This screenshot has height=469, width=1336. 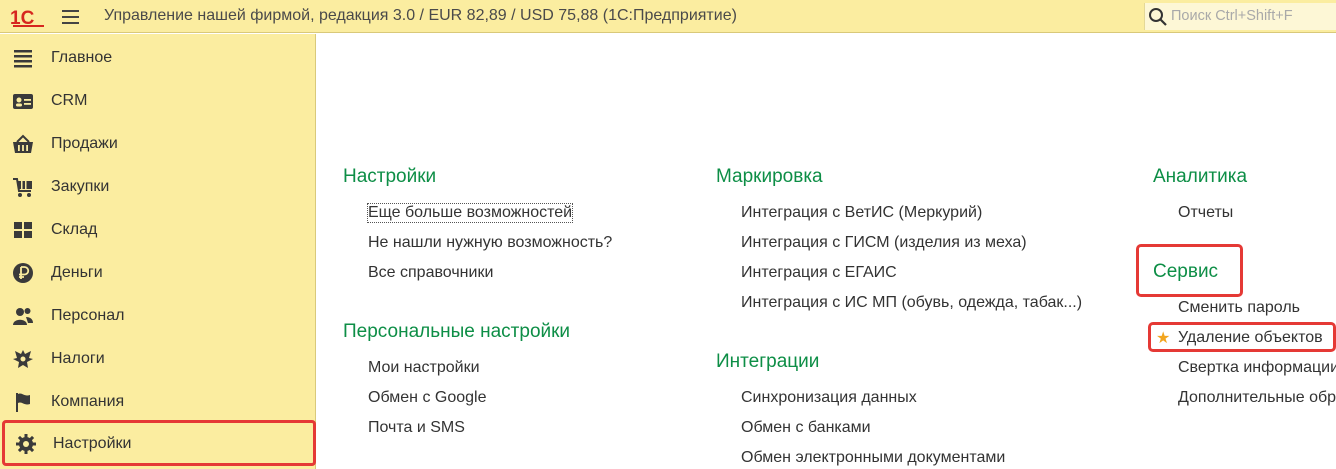 What do you see at coordinates (22, 187) in the screenshot?
I see `cart-icon` at bounding box center [22, 187].